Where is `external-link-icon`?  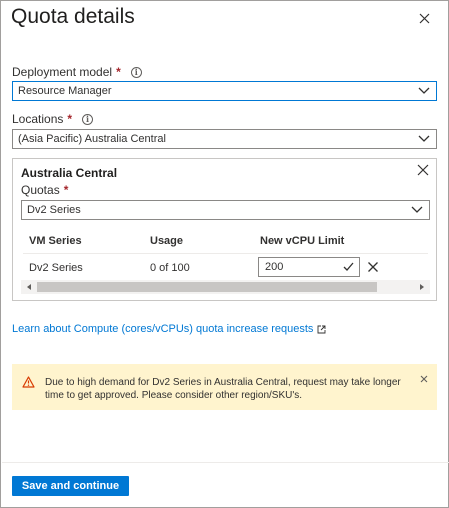
external-link-icon is located at coordinates (321, 329).